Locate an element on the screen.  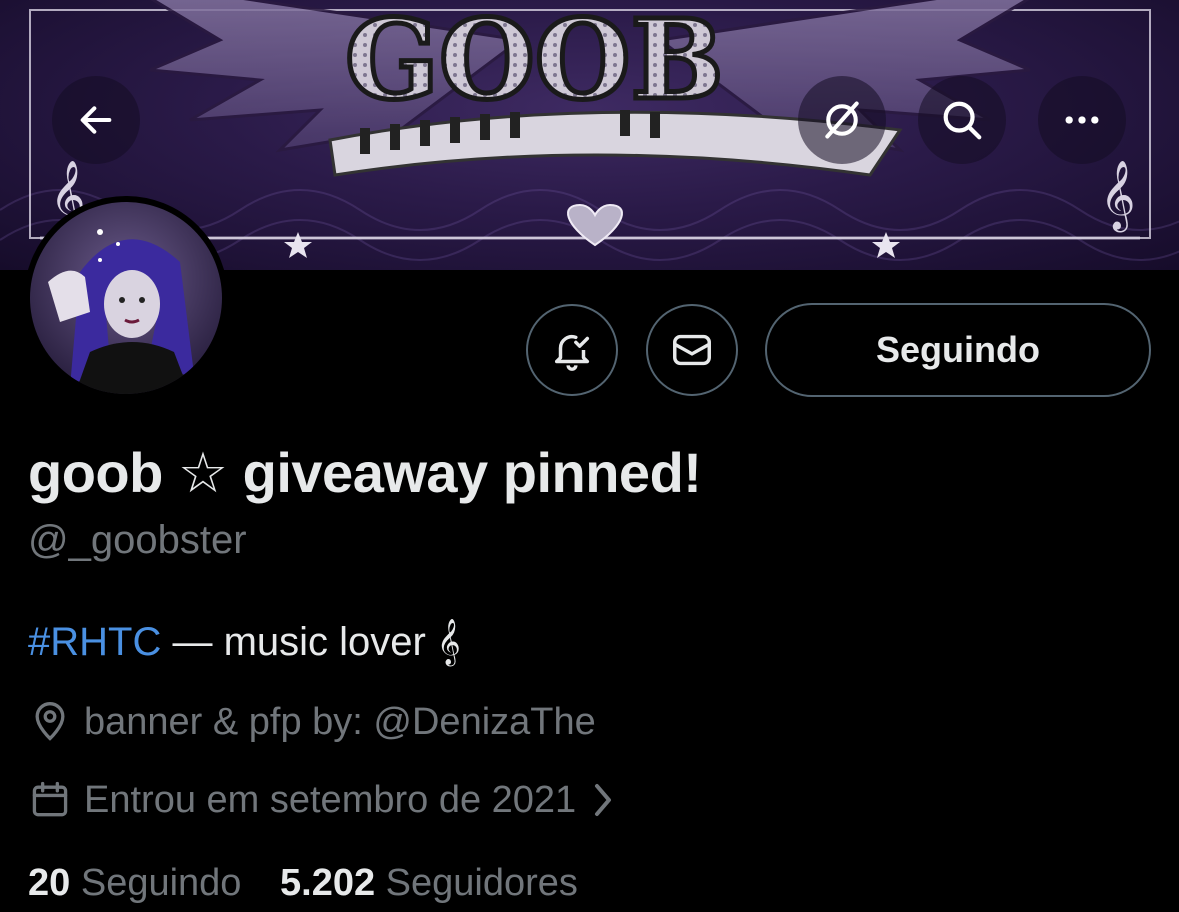
avatar is located at coordinates (126, 298).